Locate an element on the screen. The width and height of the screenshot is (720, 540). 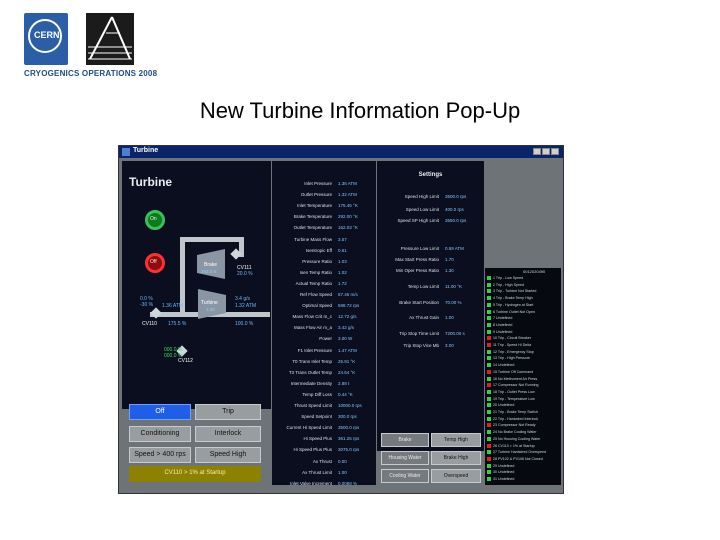
parameter-label: Power is located at coordinates (325, 339).